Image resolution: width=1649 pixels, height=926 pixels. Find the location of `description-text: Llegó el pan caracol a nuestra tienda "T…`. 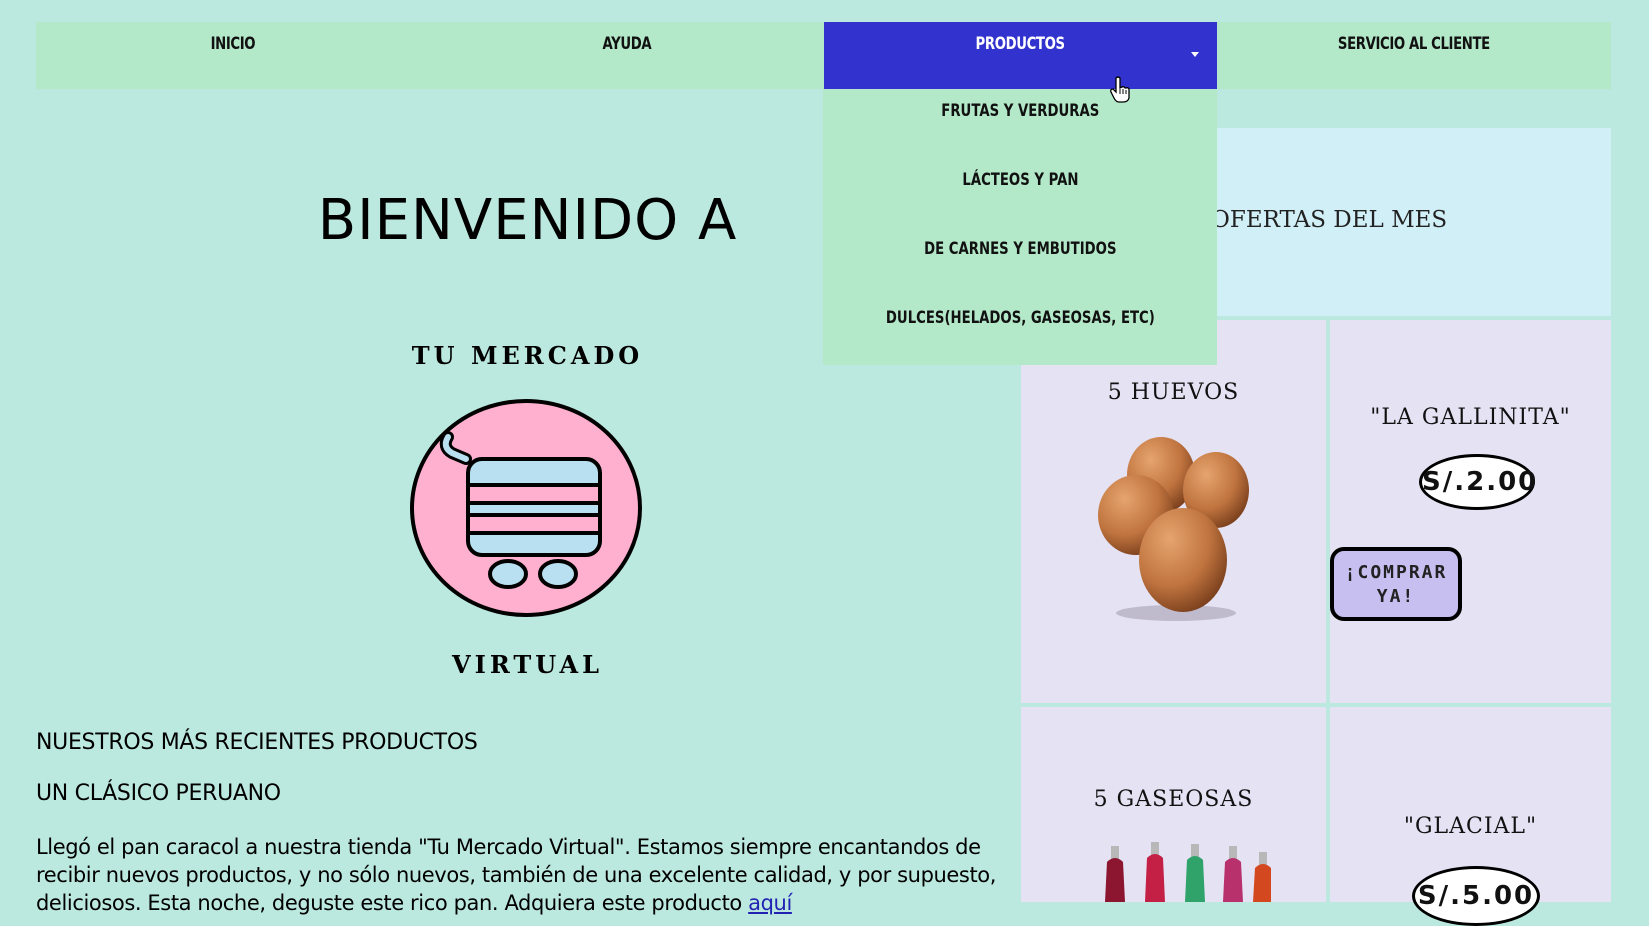

description-text: Llegó el pan caracol a nuestra tienda "T… is located at coordinates (516, 875).